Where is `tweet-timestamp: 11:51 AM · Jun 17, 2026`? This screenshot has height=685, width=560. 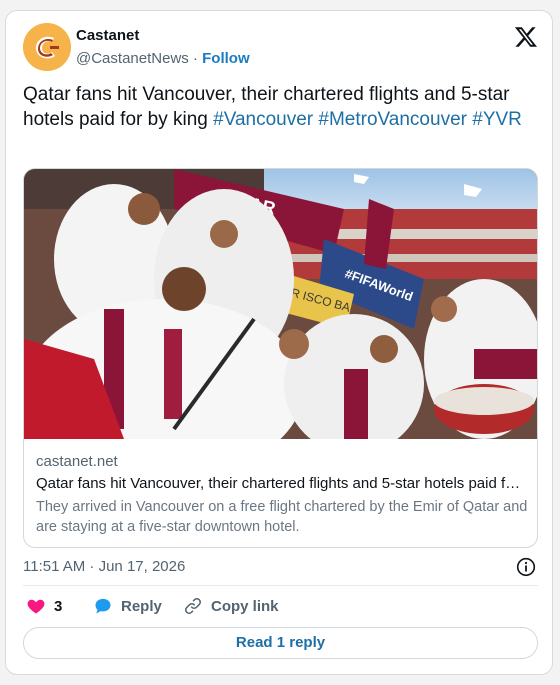 tweet-timestamp: 11:51 AM · Jun 17, 2026 is located at coordinates (104, 566).